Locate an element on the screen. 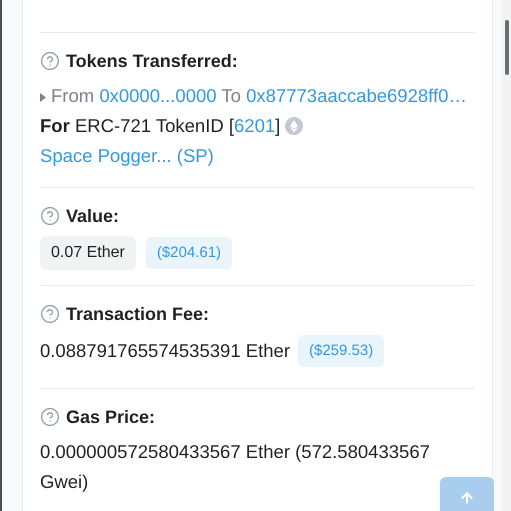  from-label: From is located at coordinates (72, 95).